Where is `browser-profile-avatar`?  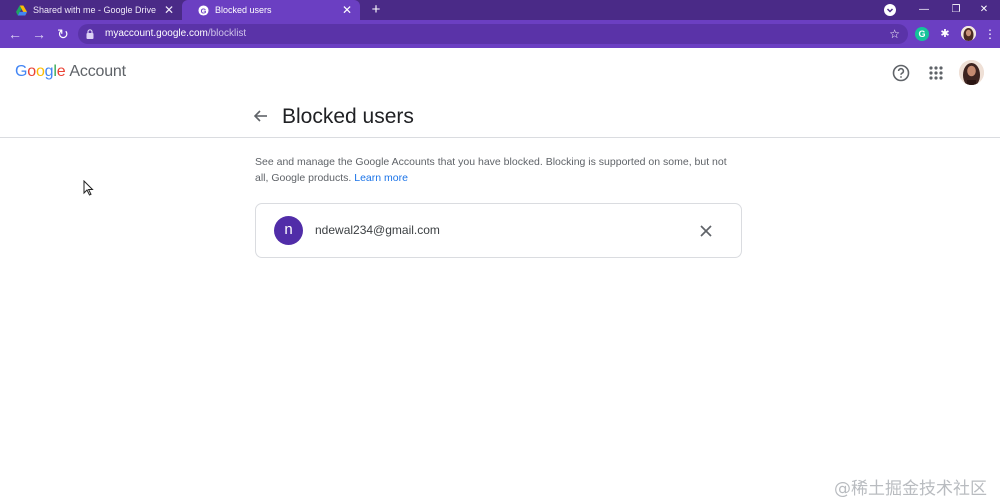
browser-profile-avatar is located at coordinates (968, 33).